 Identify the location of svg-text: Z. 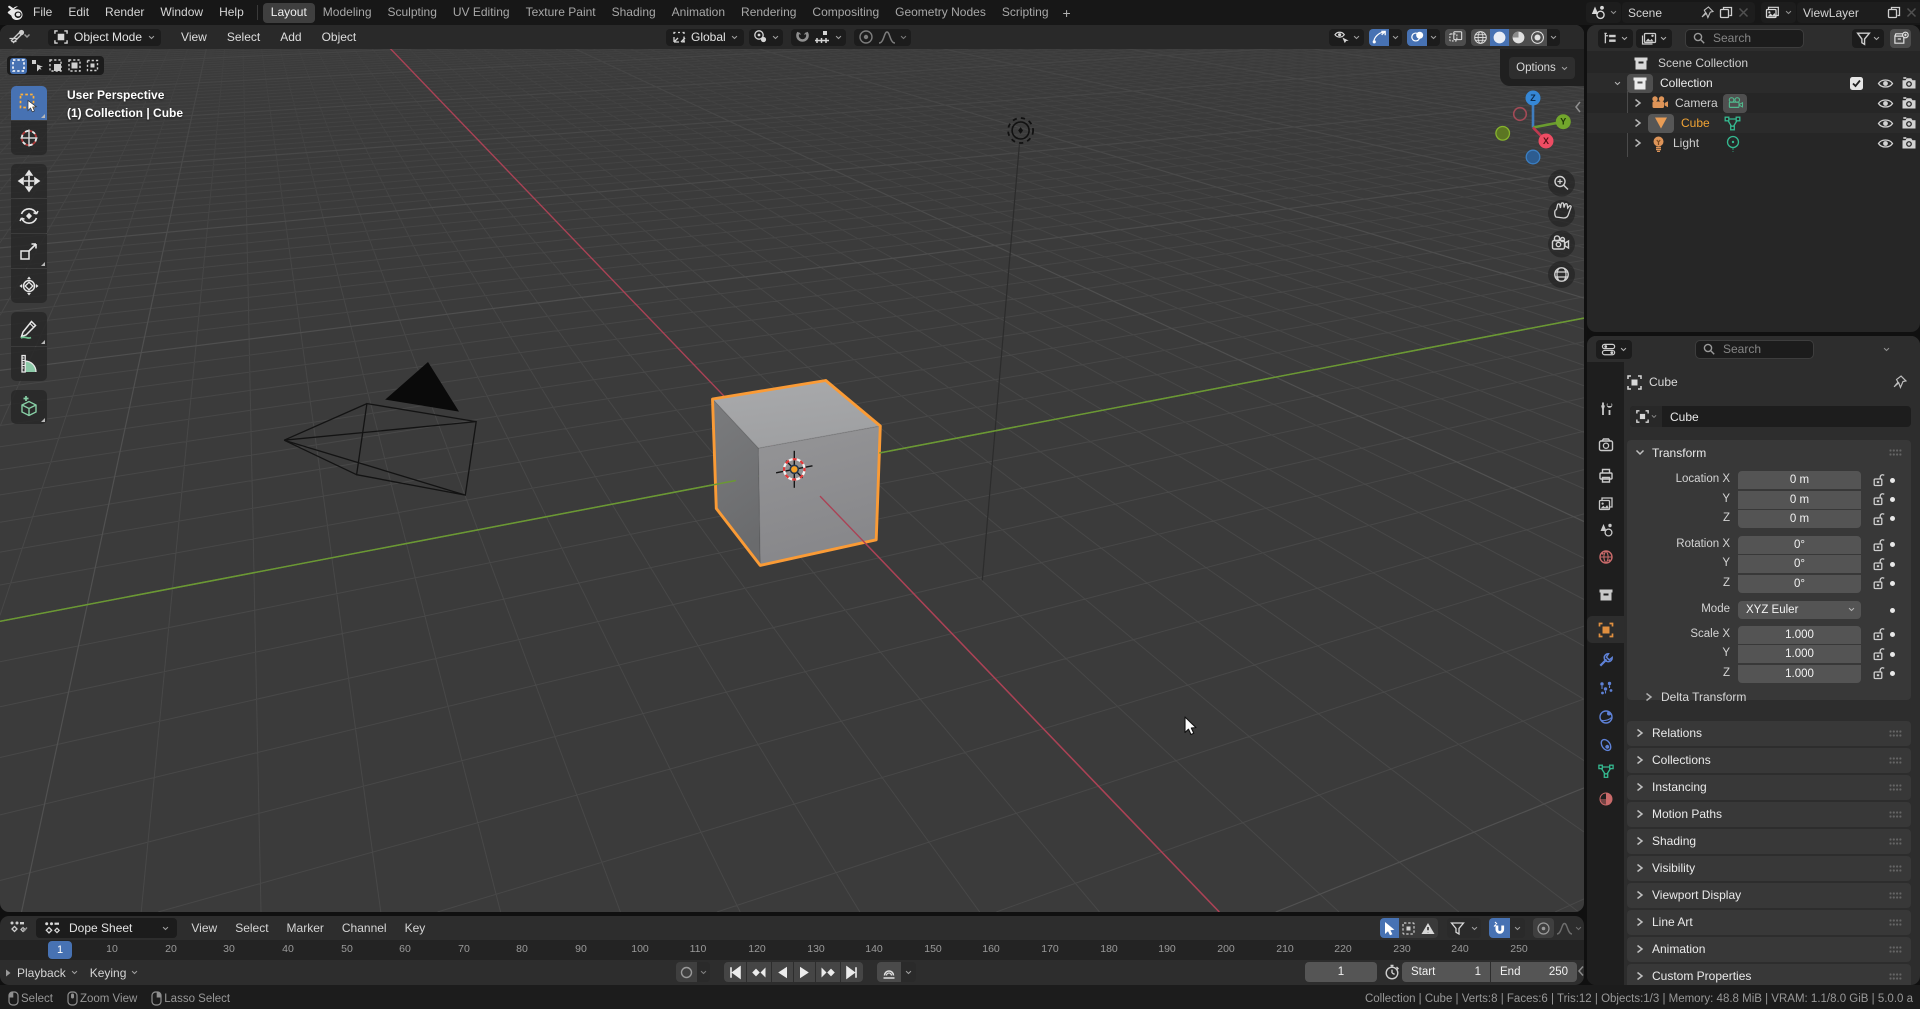
(1533, 98).